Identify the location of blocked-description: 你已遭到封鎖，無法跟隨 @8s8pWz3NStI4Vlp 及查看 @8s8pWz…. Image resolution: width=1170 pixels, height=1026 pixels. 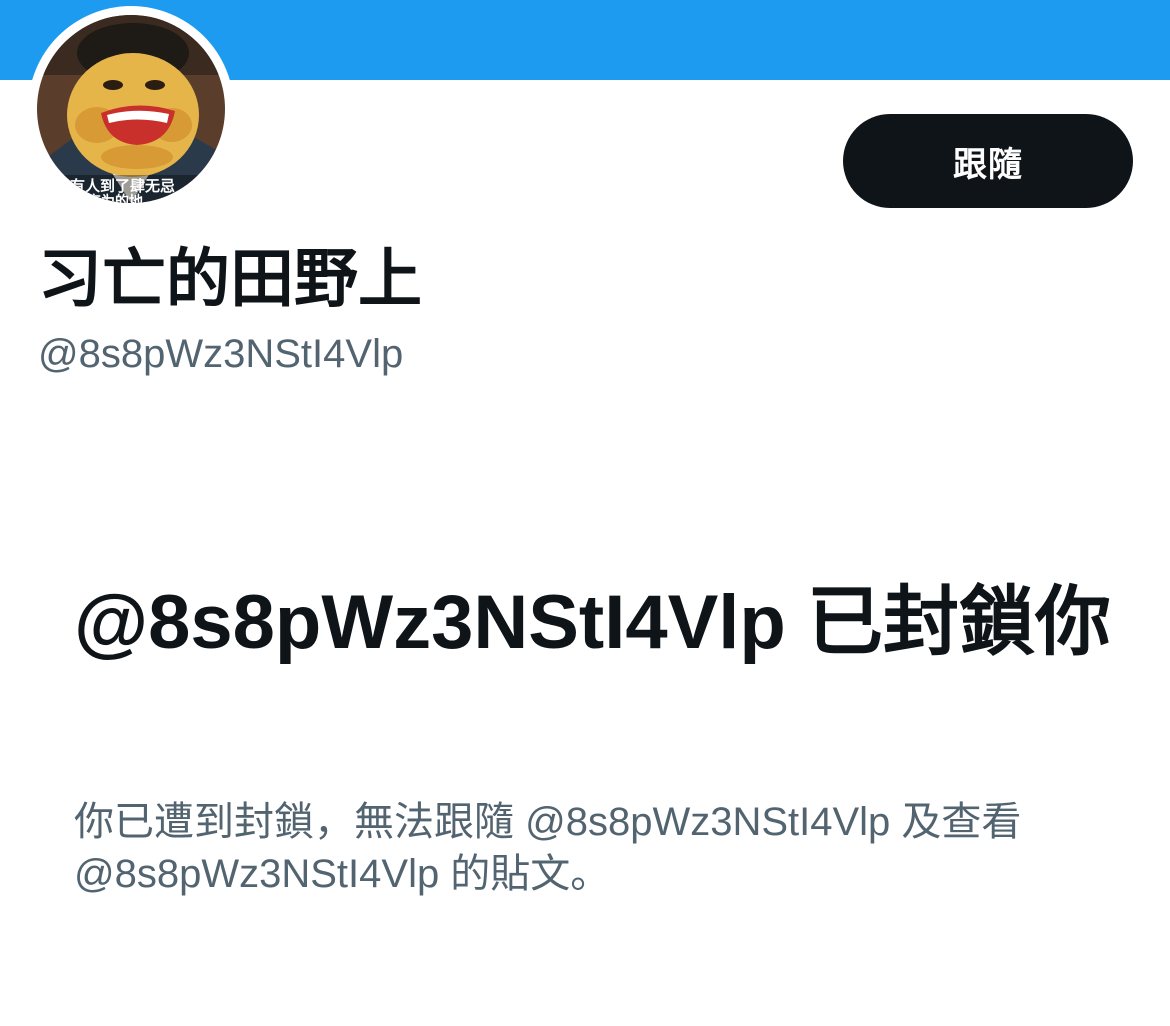
(548, 848).